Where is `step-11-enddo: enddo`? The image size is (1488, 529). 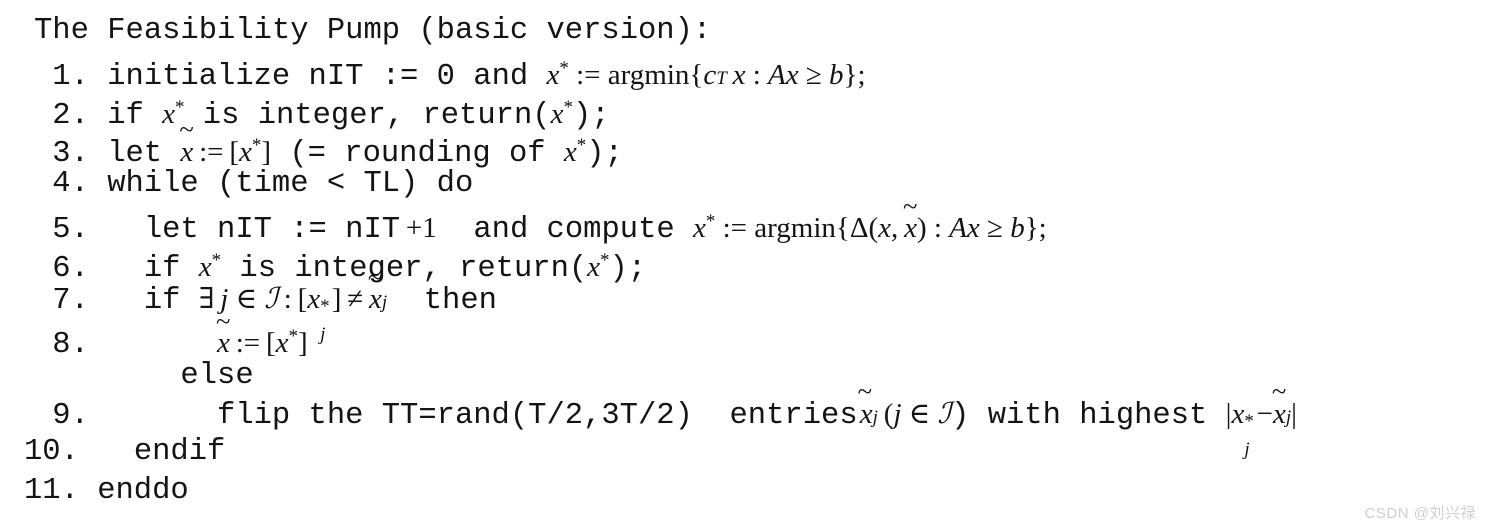 step-11-enddo: enddo is located at coordinates (143, 490).